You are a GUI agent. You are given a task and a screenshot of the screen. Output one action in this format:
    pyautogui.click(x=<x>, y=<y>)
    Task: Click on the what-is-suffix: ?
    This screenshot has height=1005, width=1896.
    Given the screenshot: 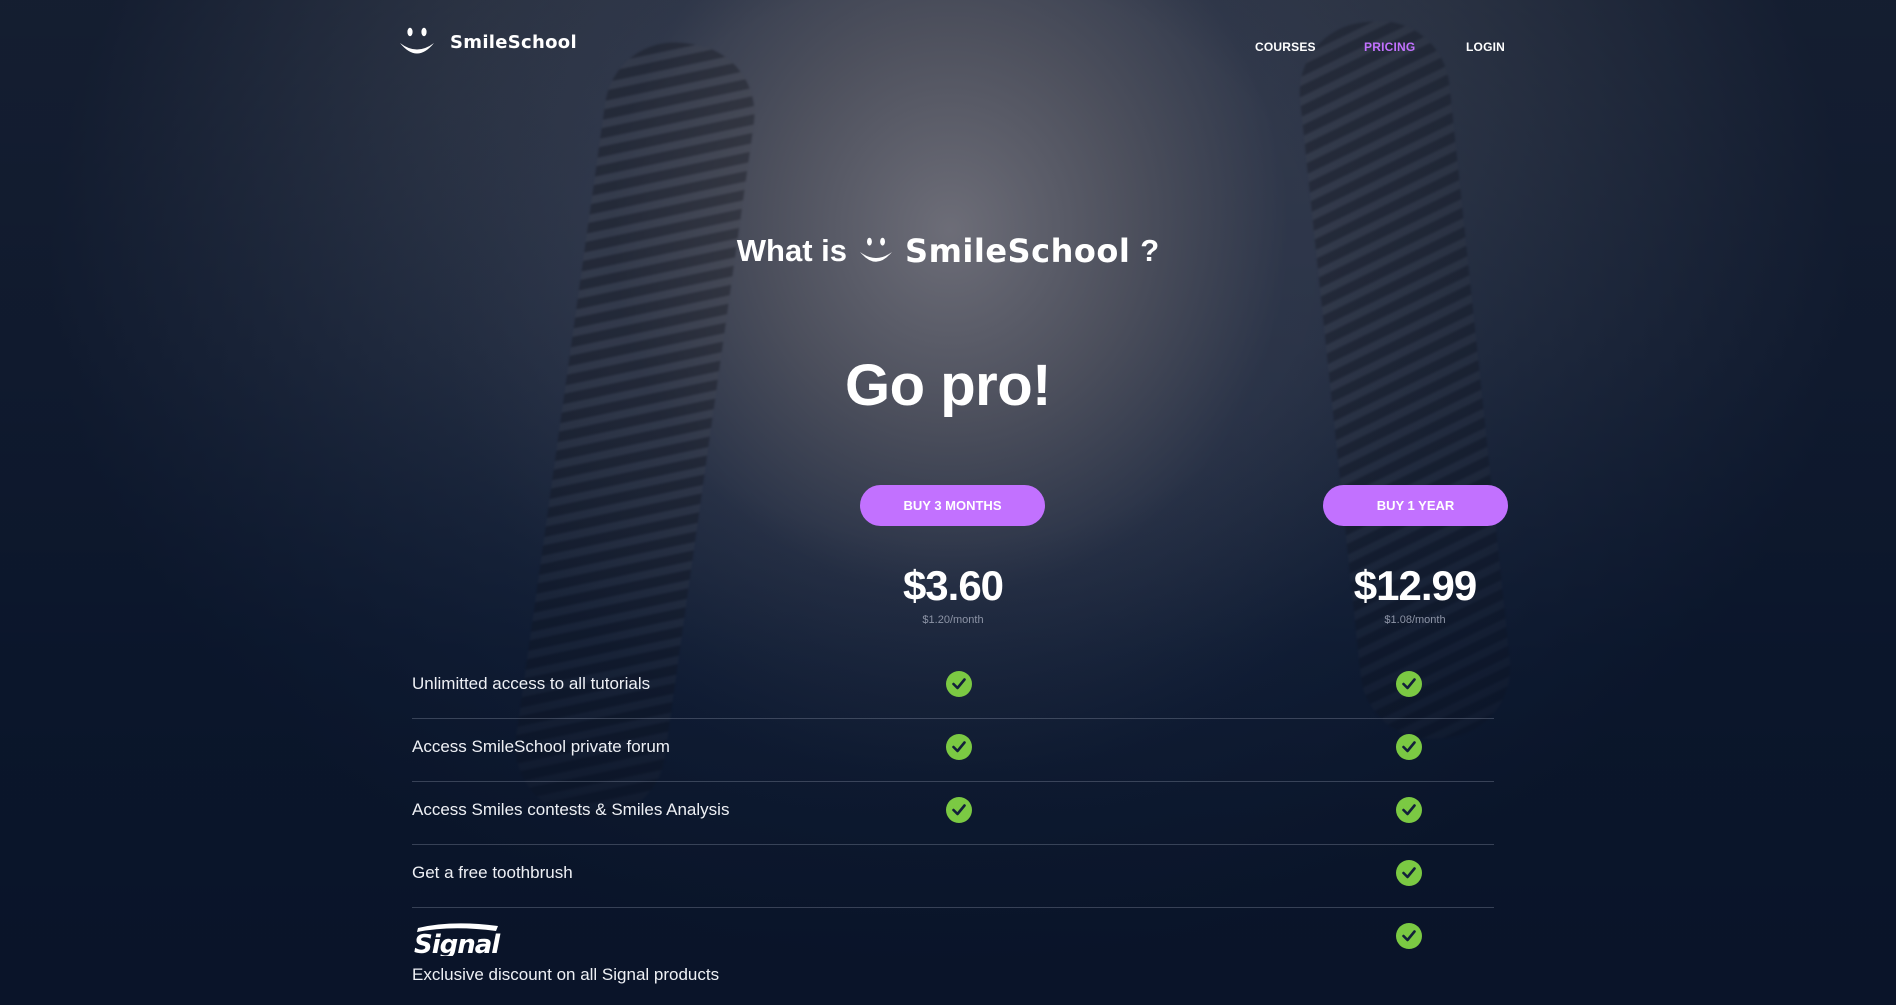 What is the action you would take?
    pyautogui.click(x=1150, y=250)
    